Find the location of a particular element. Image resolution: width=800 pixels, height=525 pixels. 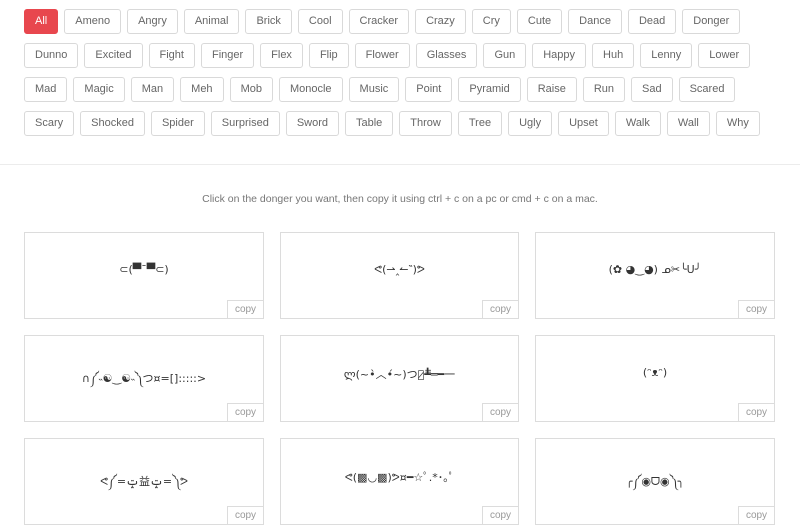

tag-glasses: Glasses is located at coordinates (446, 55).